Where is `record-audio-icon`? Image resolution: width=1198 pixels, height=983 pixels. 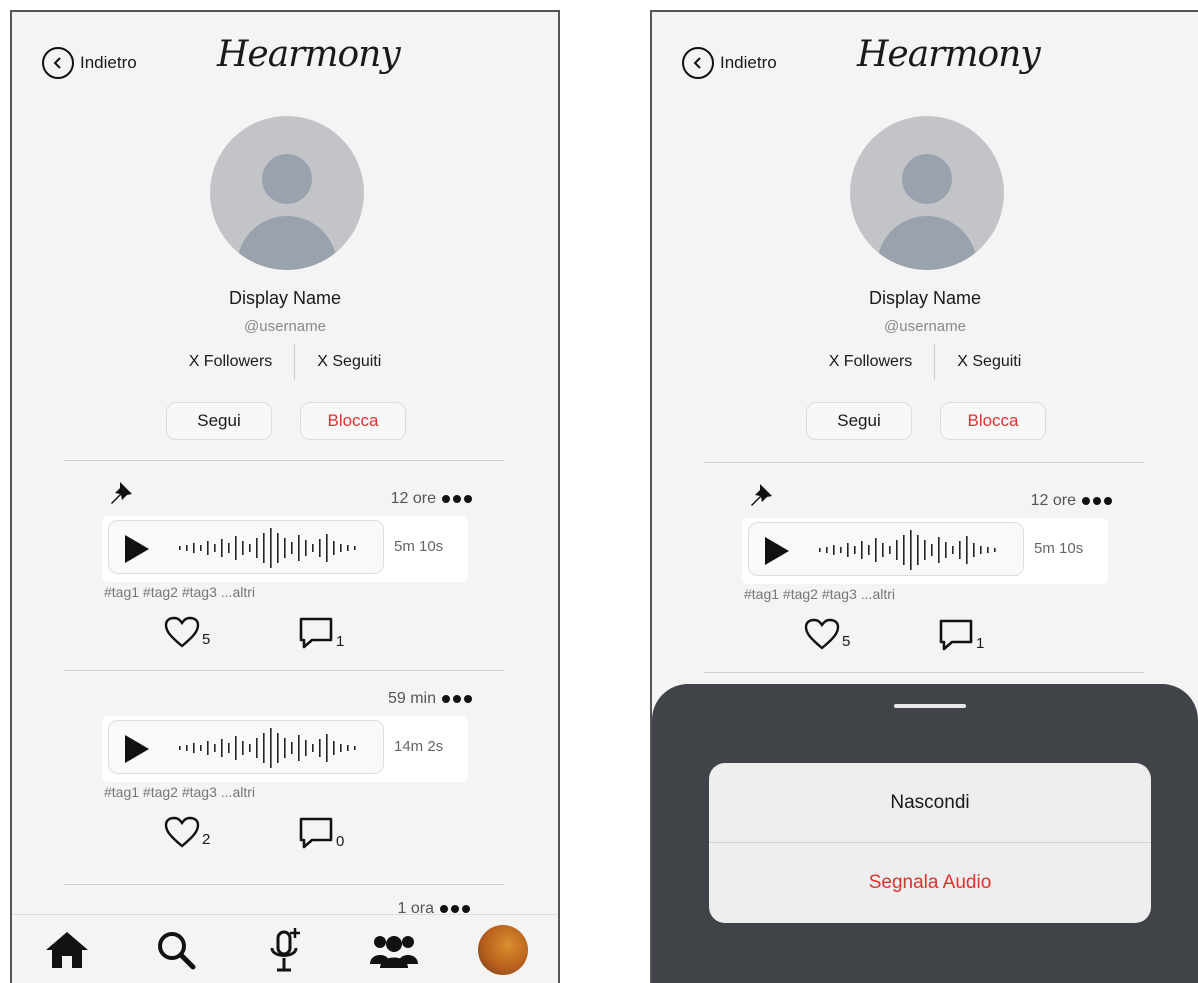
record-audio-icon is located at coordinates (285, 950).